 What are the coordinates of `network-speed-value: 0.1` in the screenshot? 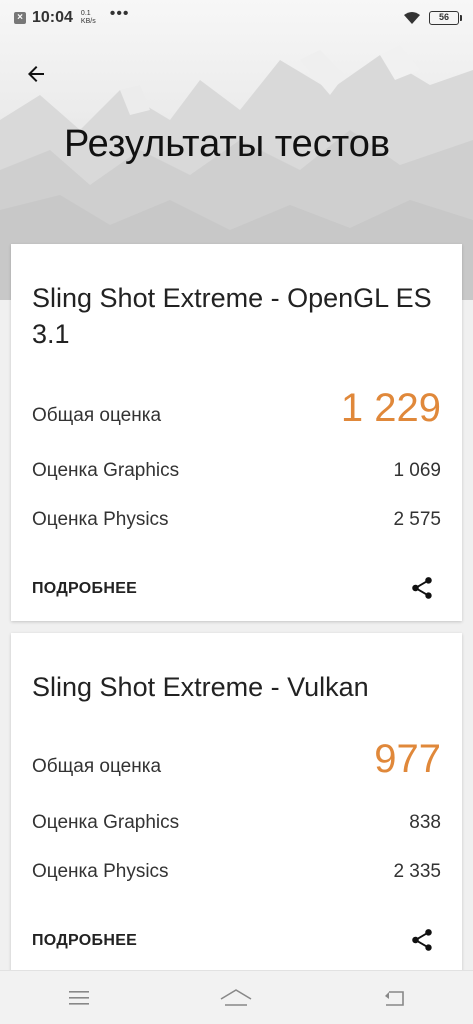 It's located at (85, 13).